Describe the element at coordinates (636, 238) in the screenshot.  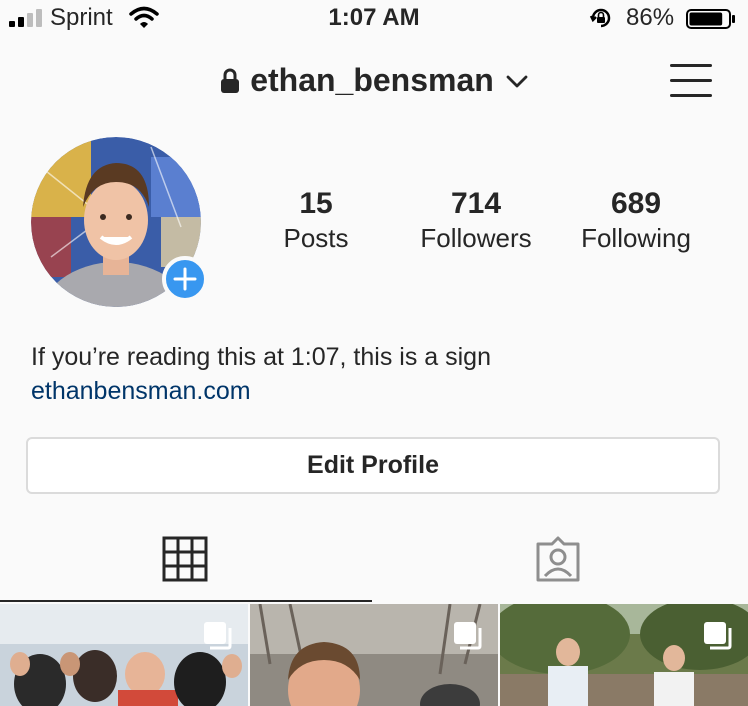
I see `following-label: Following` at that location.